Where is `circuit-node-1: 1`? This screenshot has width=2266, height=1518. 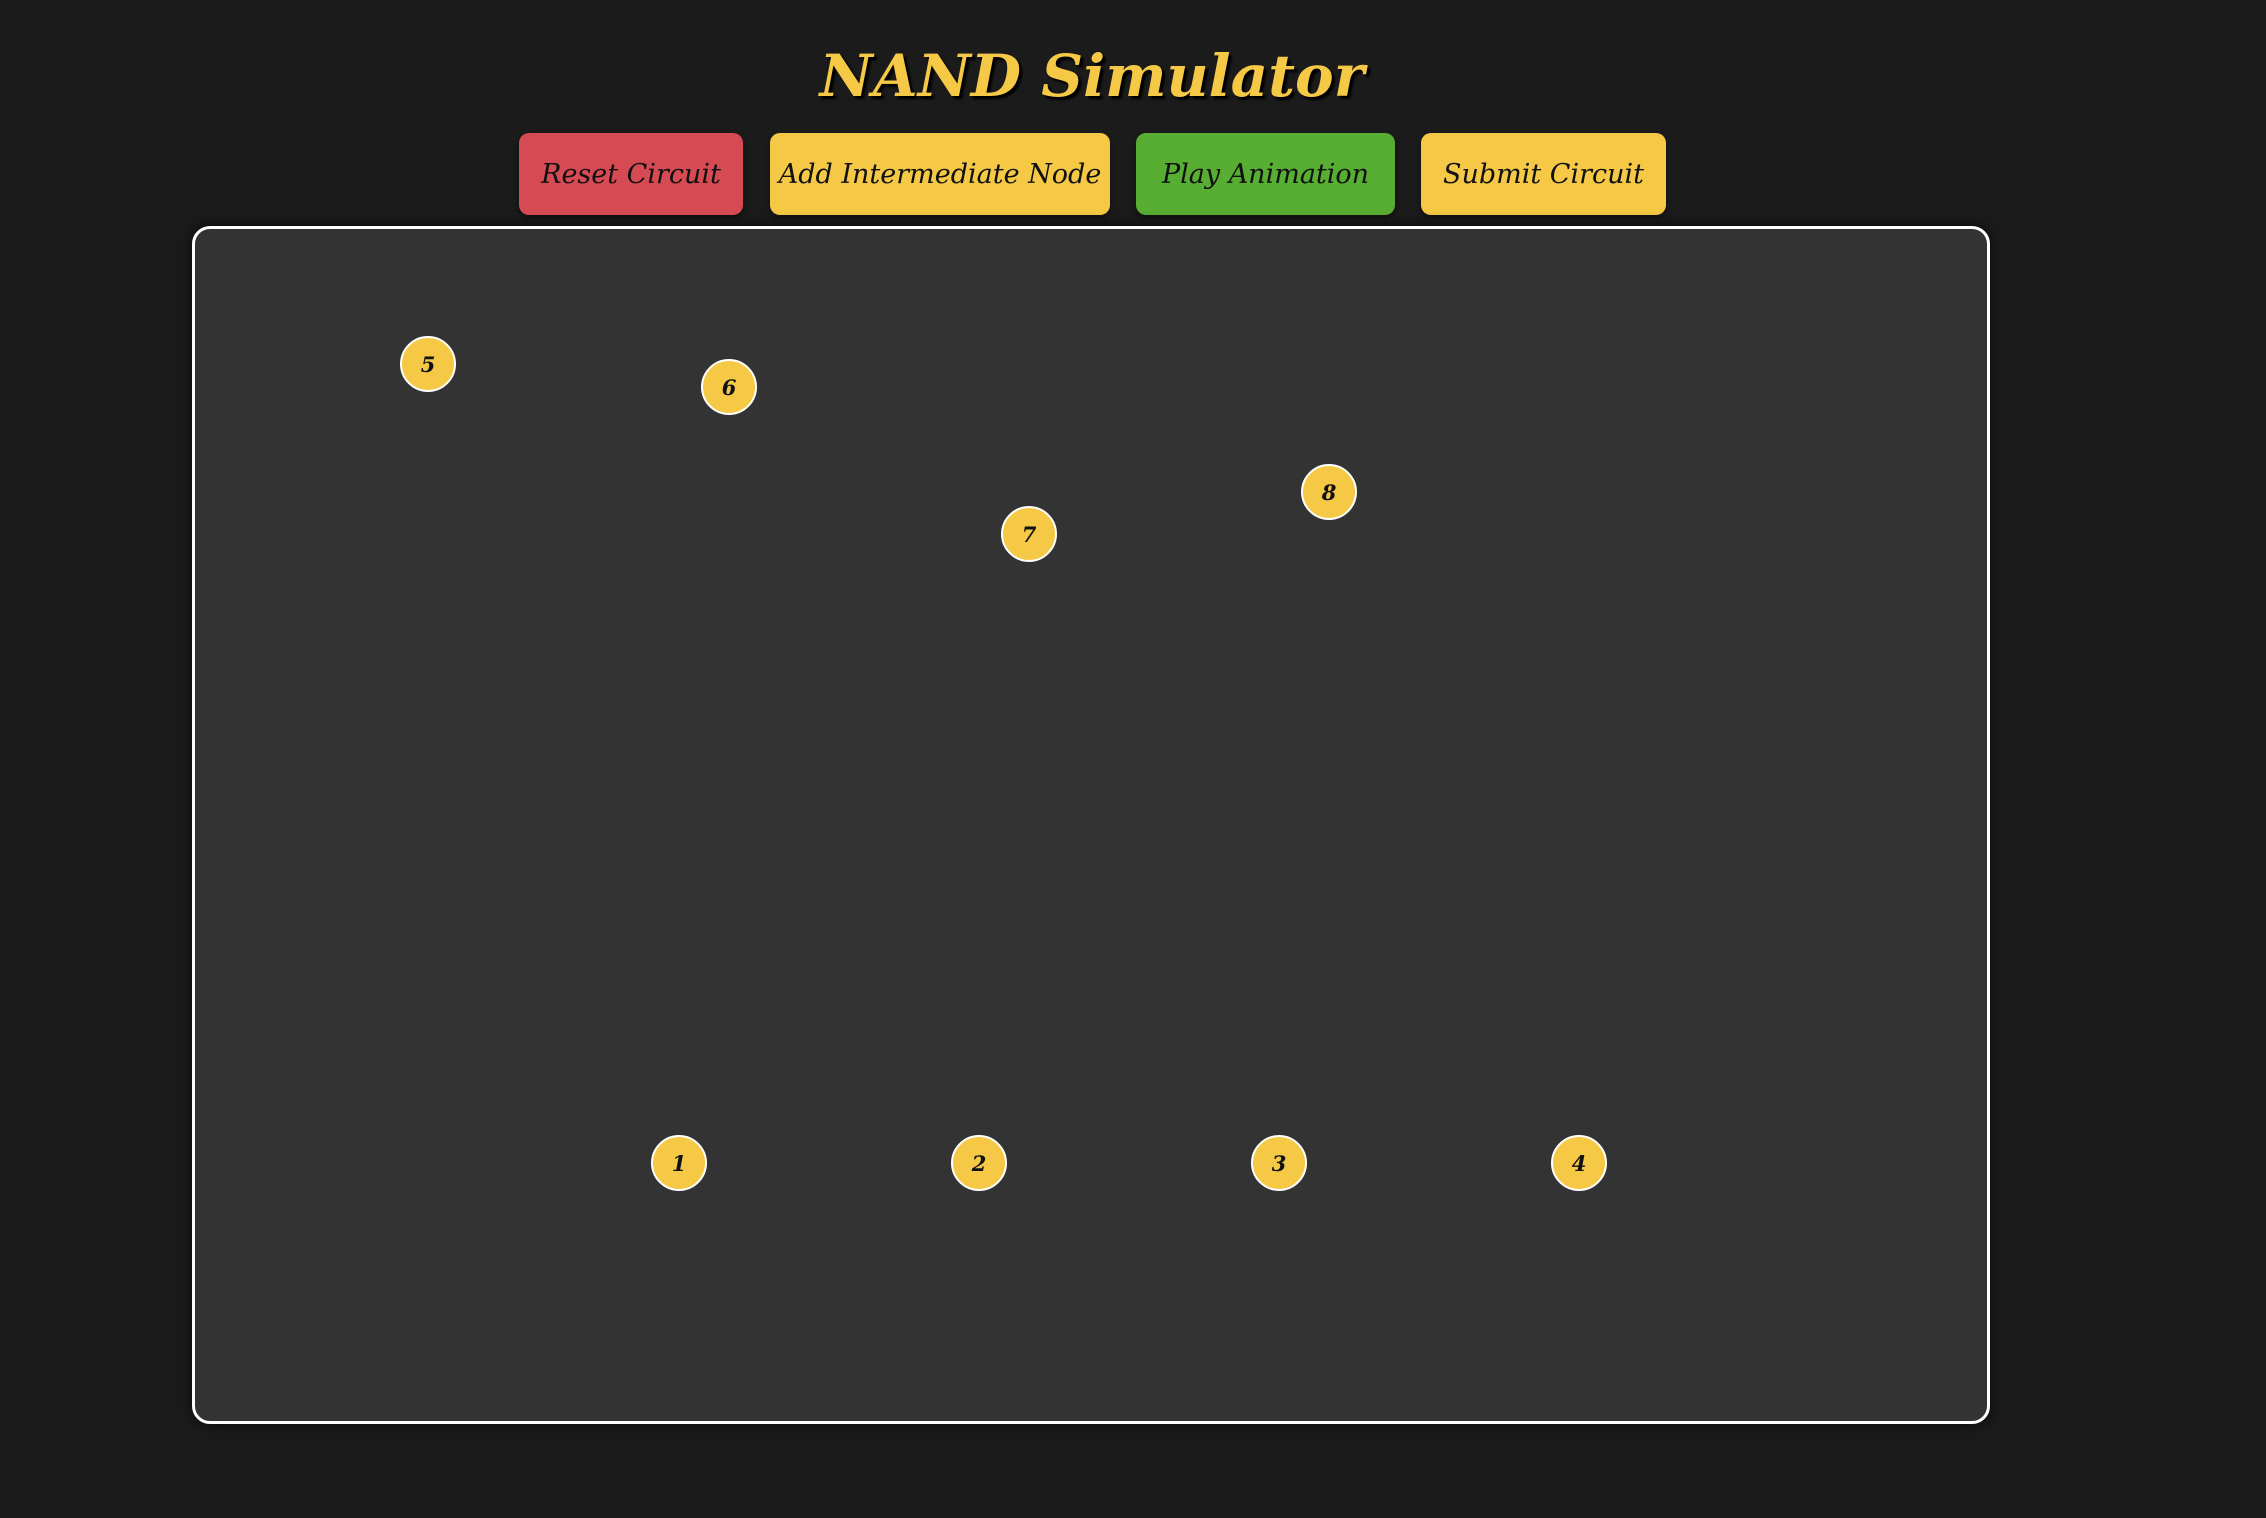 circuit-node-1: 1 is located at coordinates (679, 1163).